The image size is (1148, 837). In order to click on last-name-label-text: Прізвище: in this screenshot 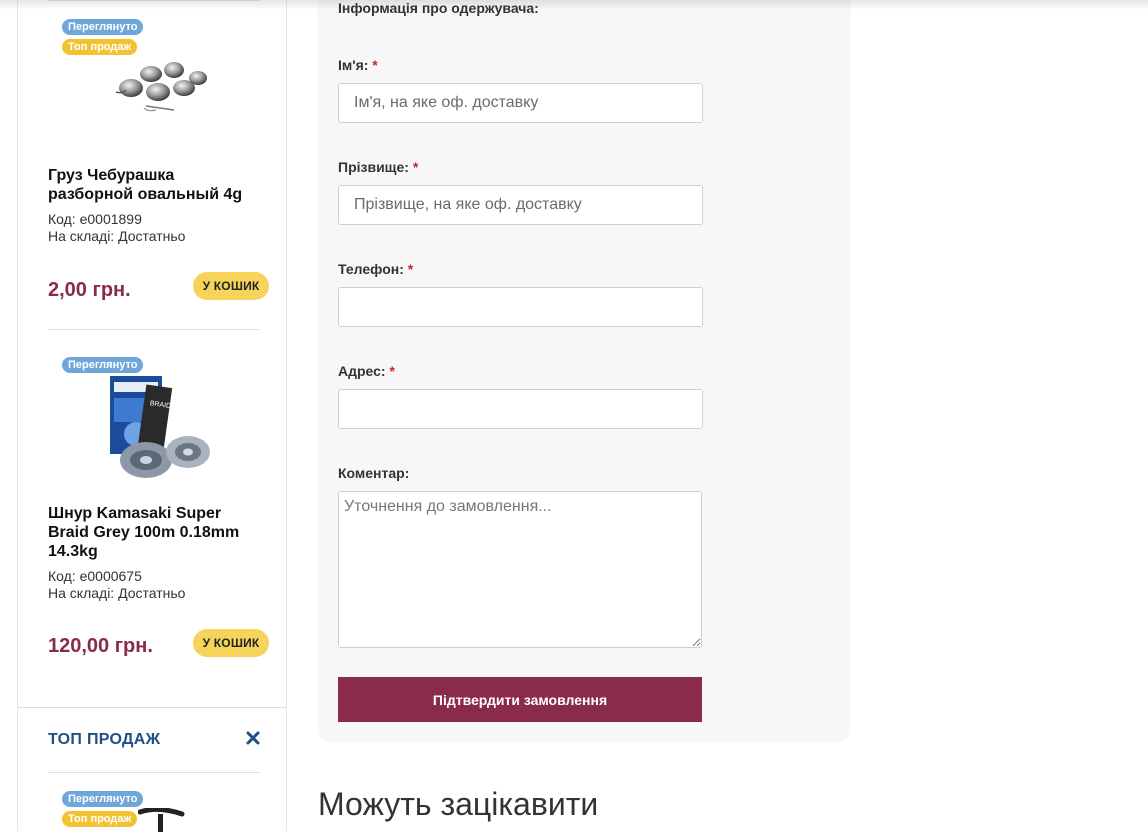, I will do `click(373, 167)`.